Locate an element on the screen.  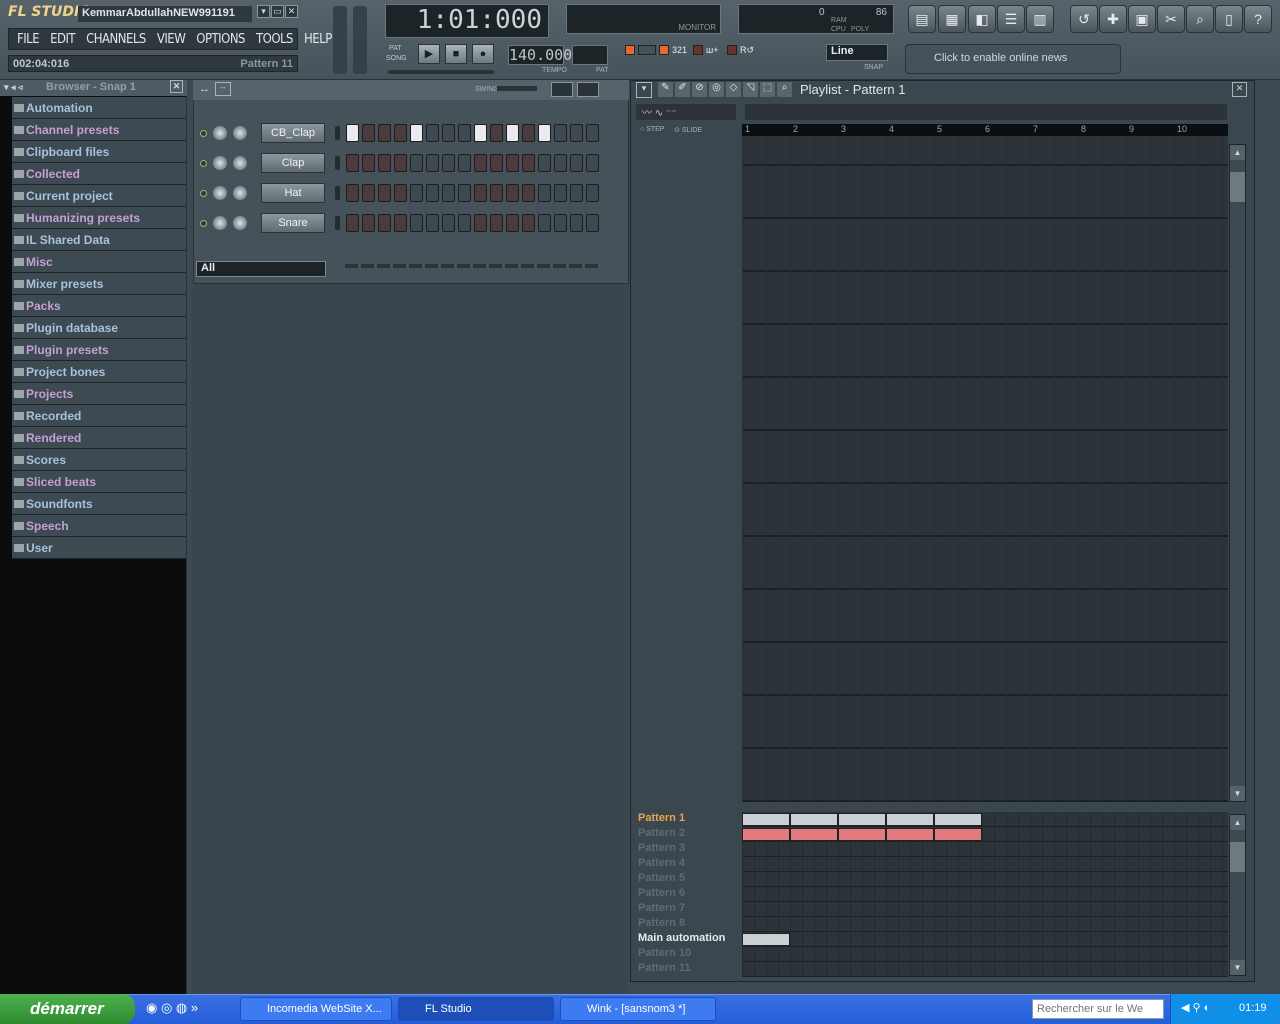
step-option: ○ STEP is located at coordinates (652, 129).